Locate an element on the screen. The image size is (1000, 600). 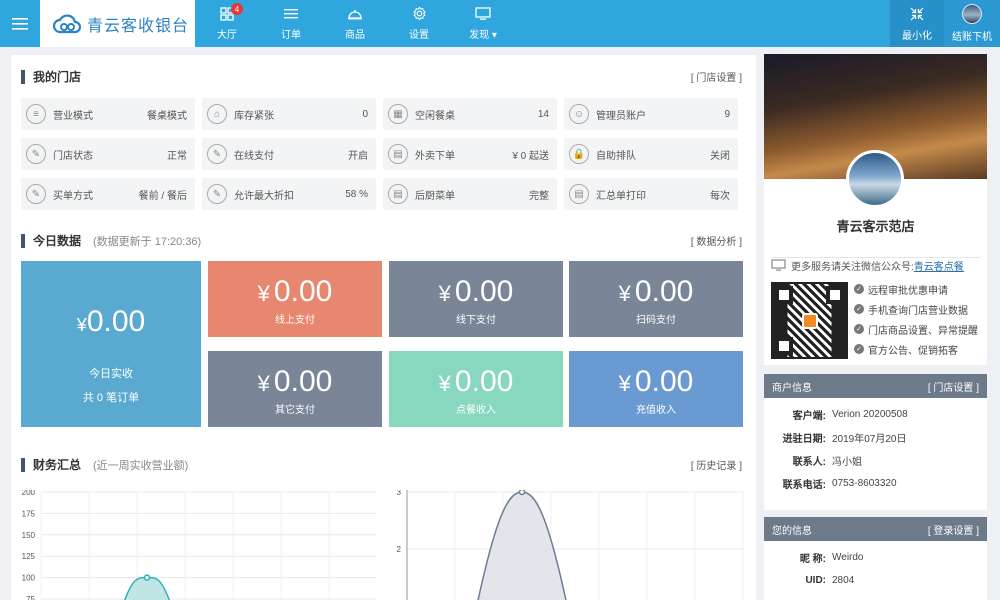
qr-logo-icon is located at coordinates (810, 321).